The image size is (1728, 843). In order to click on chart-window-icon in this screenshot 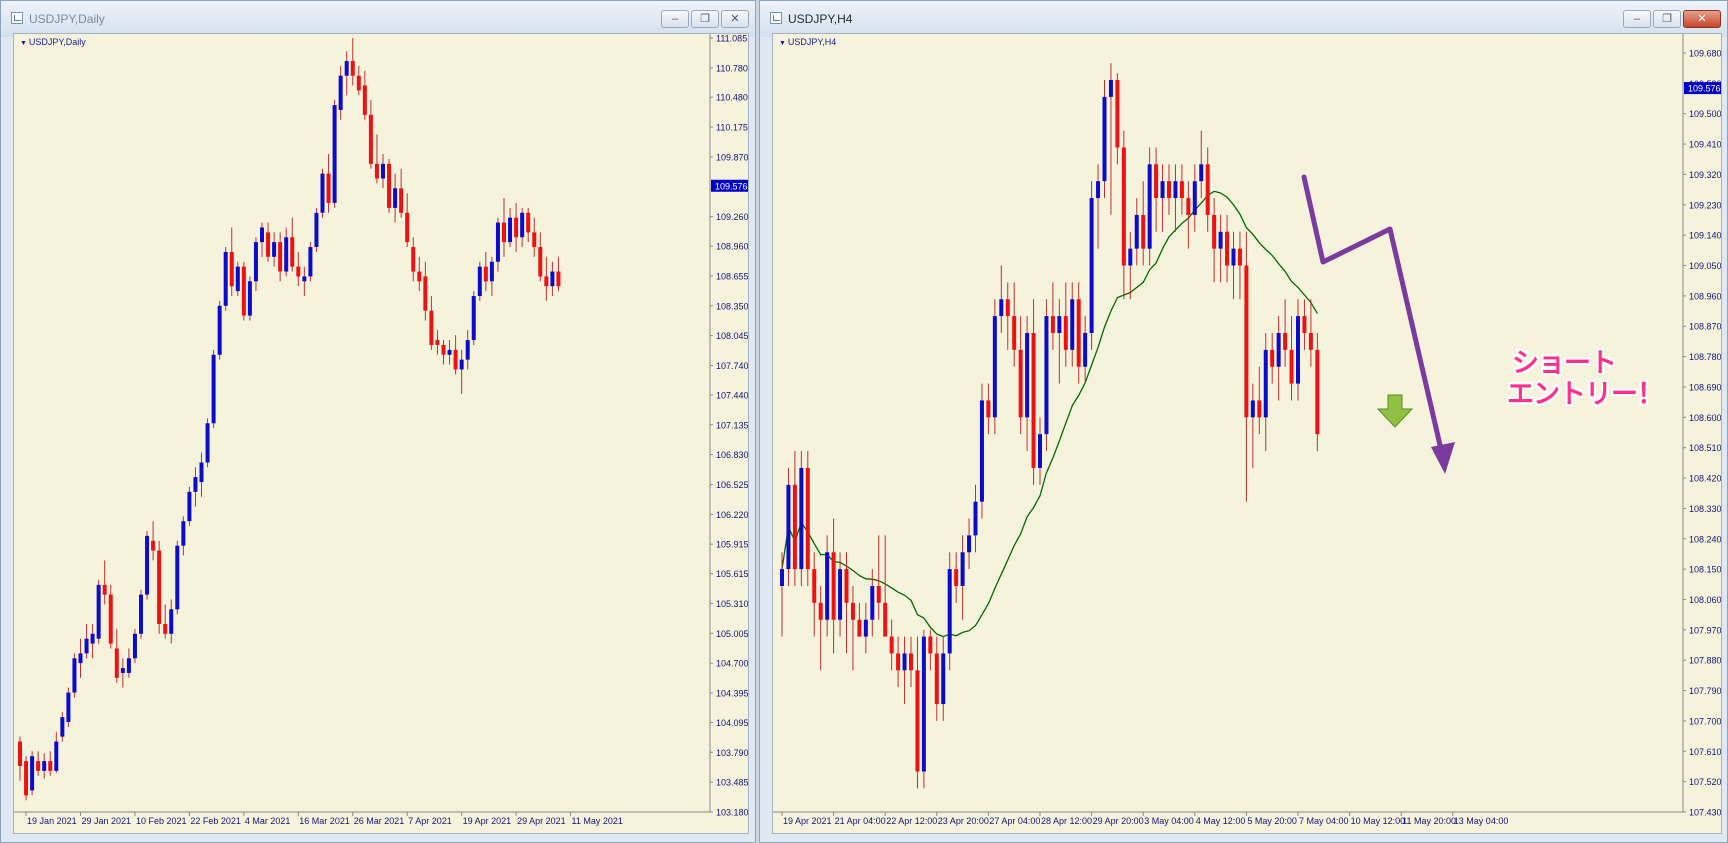, I will do `click(776, 18)`.